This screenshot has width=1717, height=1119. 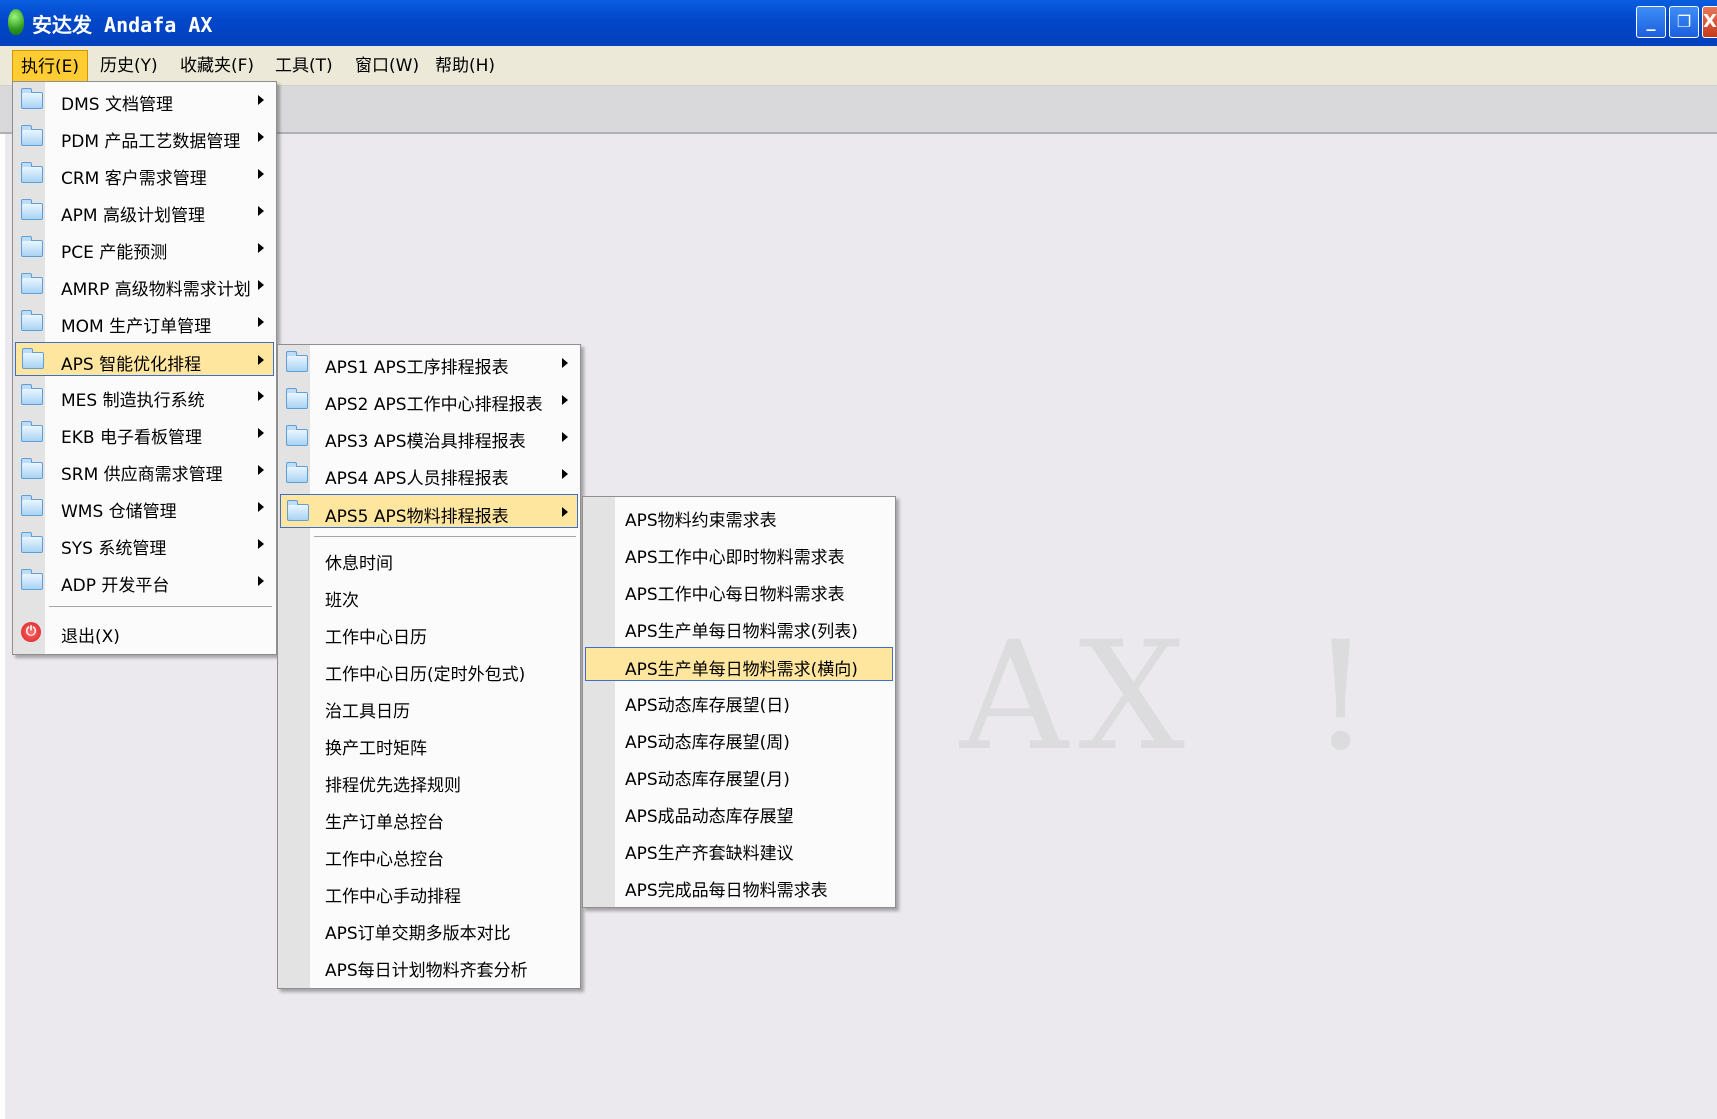 I want to click on menu-item-finished-inventory-outlook: APS成品动态库存展望, so click(x=739, y=812).